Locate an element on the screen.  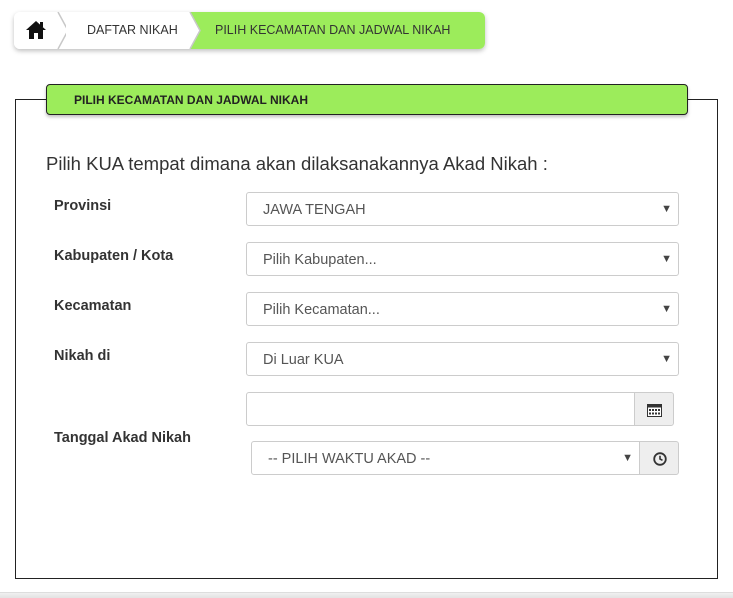
kecamatan-label: Kecamatan is located at coordinates (93, 306).